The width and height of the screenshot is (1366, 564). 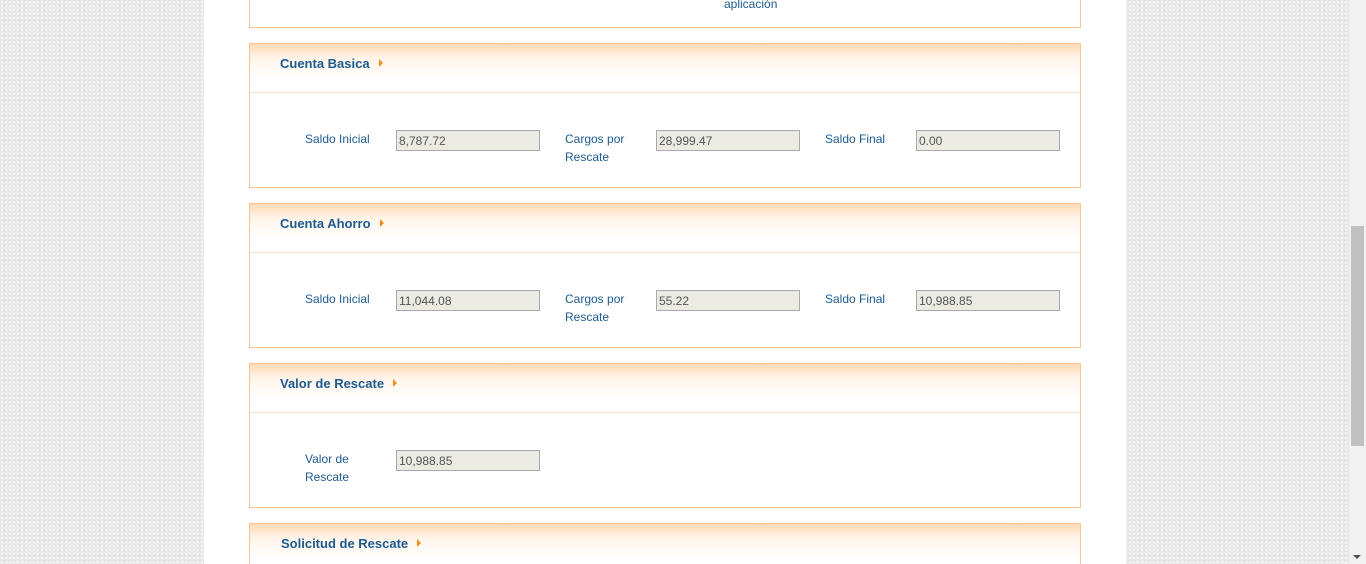 I want to click on solicitud-rescate-title-text: Solicitud de Rescate, so click(x=345, y=543).